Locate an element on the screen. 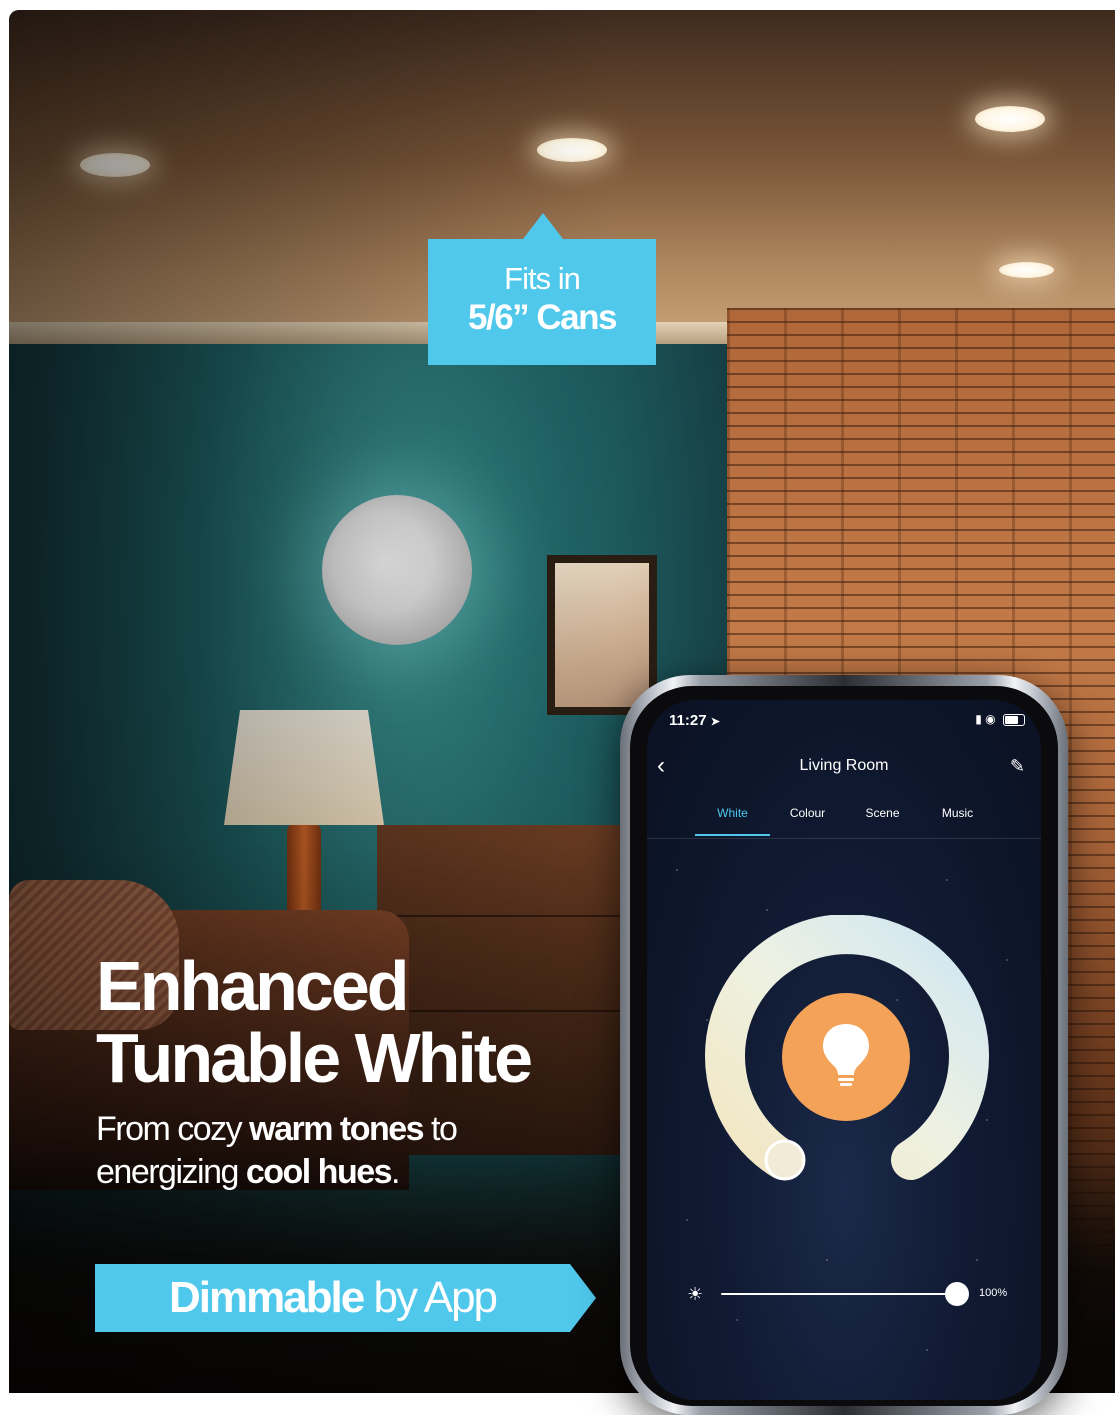  status-icons: ▮ ◉ is located at coordinates (1000, 719).